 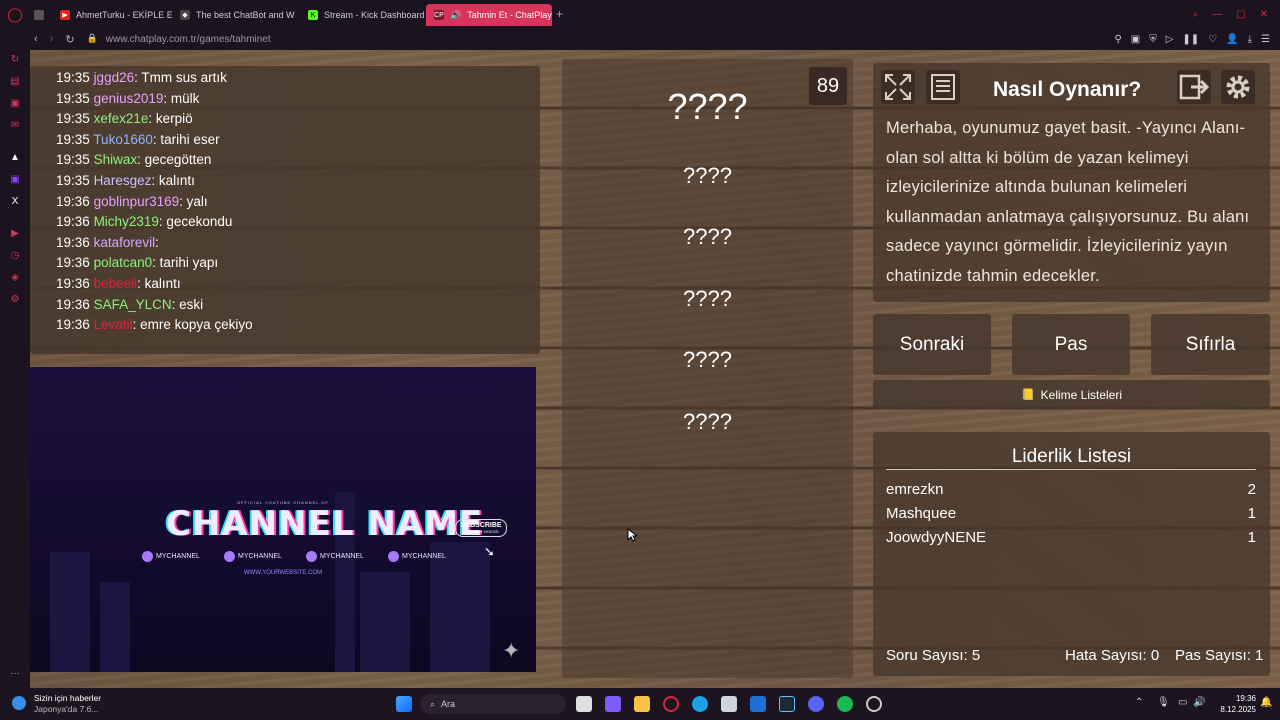 What do you see at coordinates (121, 118) in the screenshot?
I see `chat-username: xefex21e` at bounding box center [121, 118].